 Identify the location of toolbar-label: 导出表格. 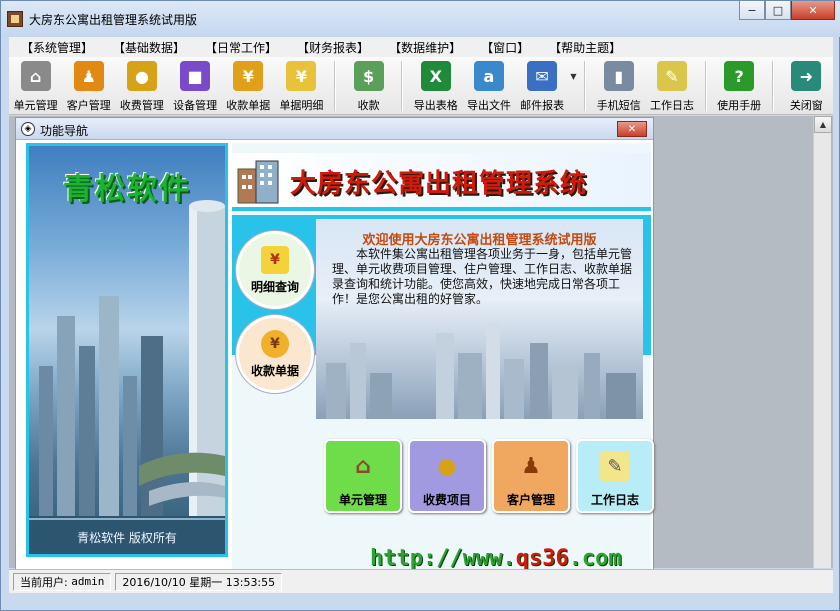
(435, 105).